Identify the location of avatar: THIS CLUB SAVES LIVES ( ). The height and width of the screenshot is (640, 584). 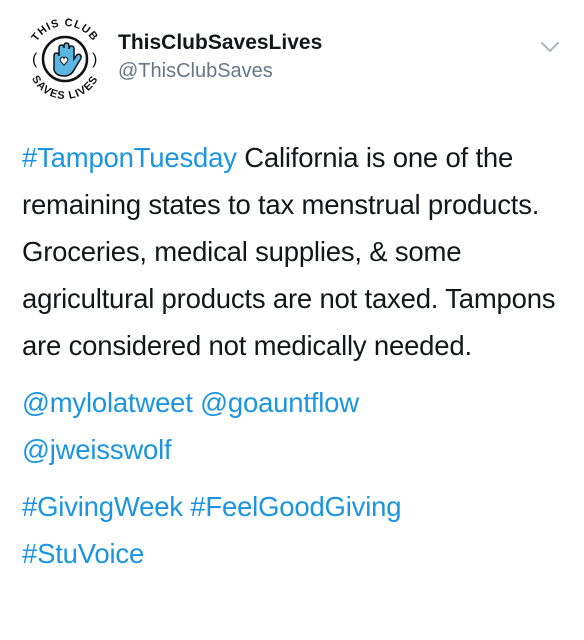
(65, 59).